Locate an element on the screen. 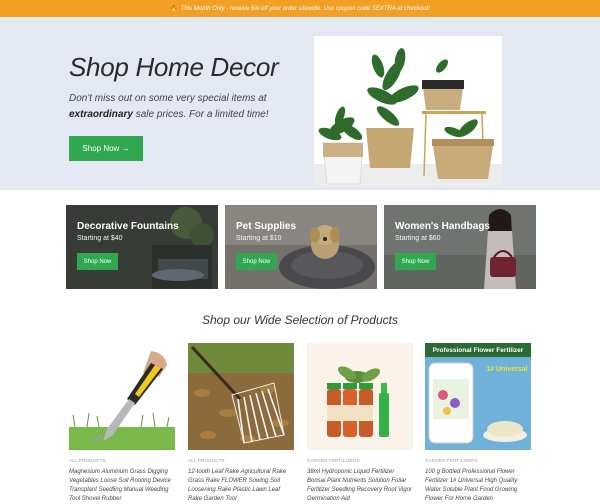  hero-shop-now-button: Shop Now → is located at coordinates (106, 148).